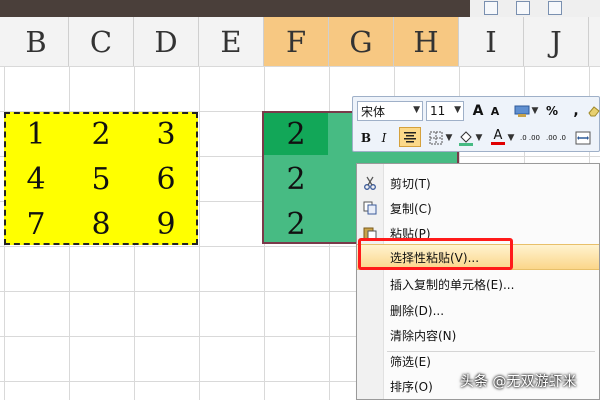 The width and height of the screenshot is (600, 400). Describe the element at coordinates (411, 386) in the screenshot. I see `menu-item-label: 排序(O)` at that location.